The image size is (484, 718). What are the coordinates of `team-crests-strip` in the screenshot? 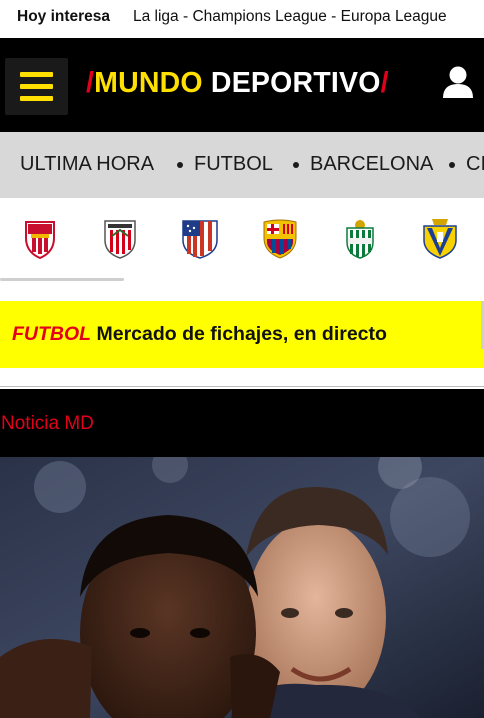 It's located at (242, 247).